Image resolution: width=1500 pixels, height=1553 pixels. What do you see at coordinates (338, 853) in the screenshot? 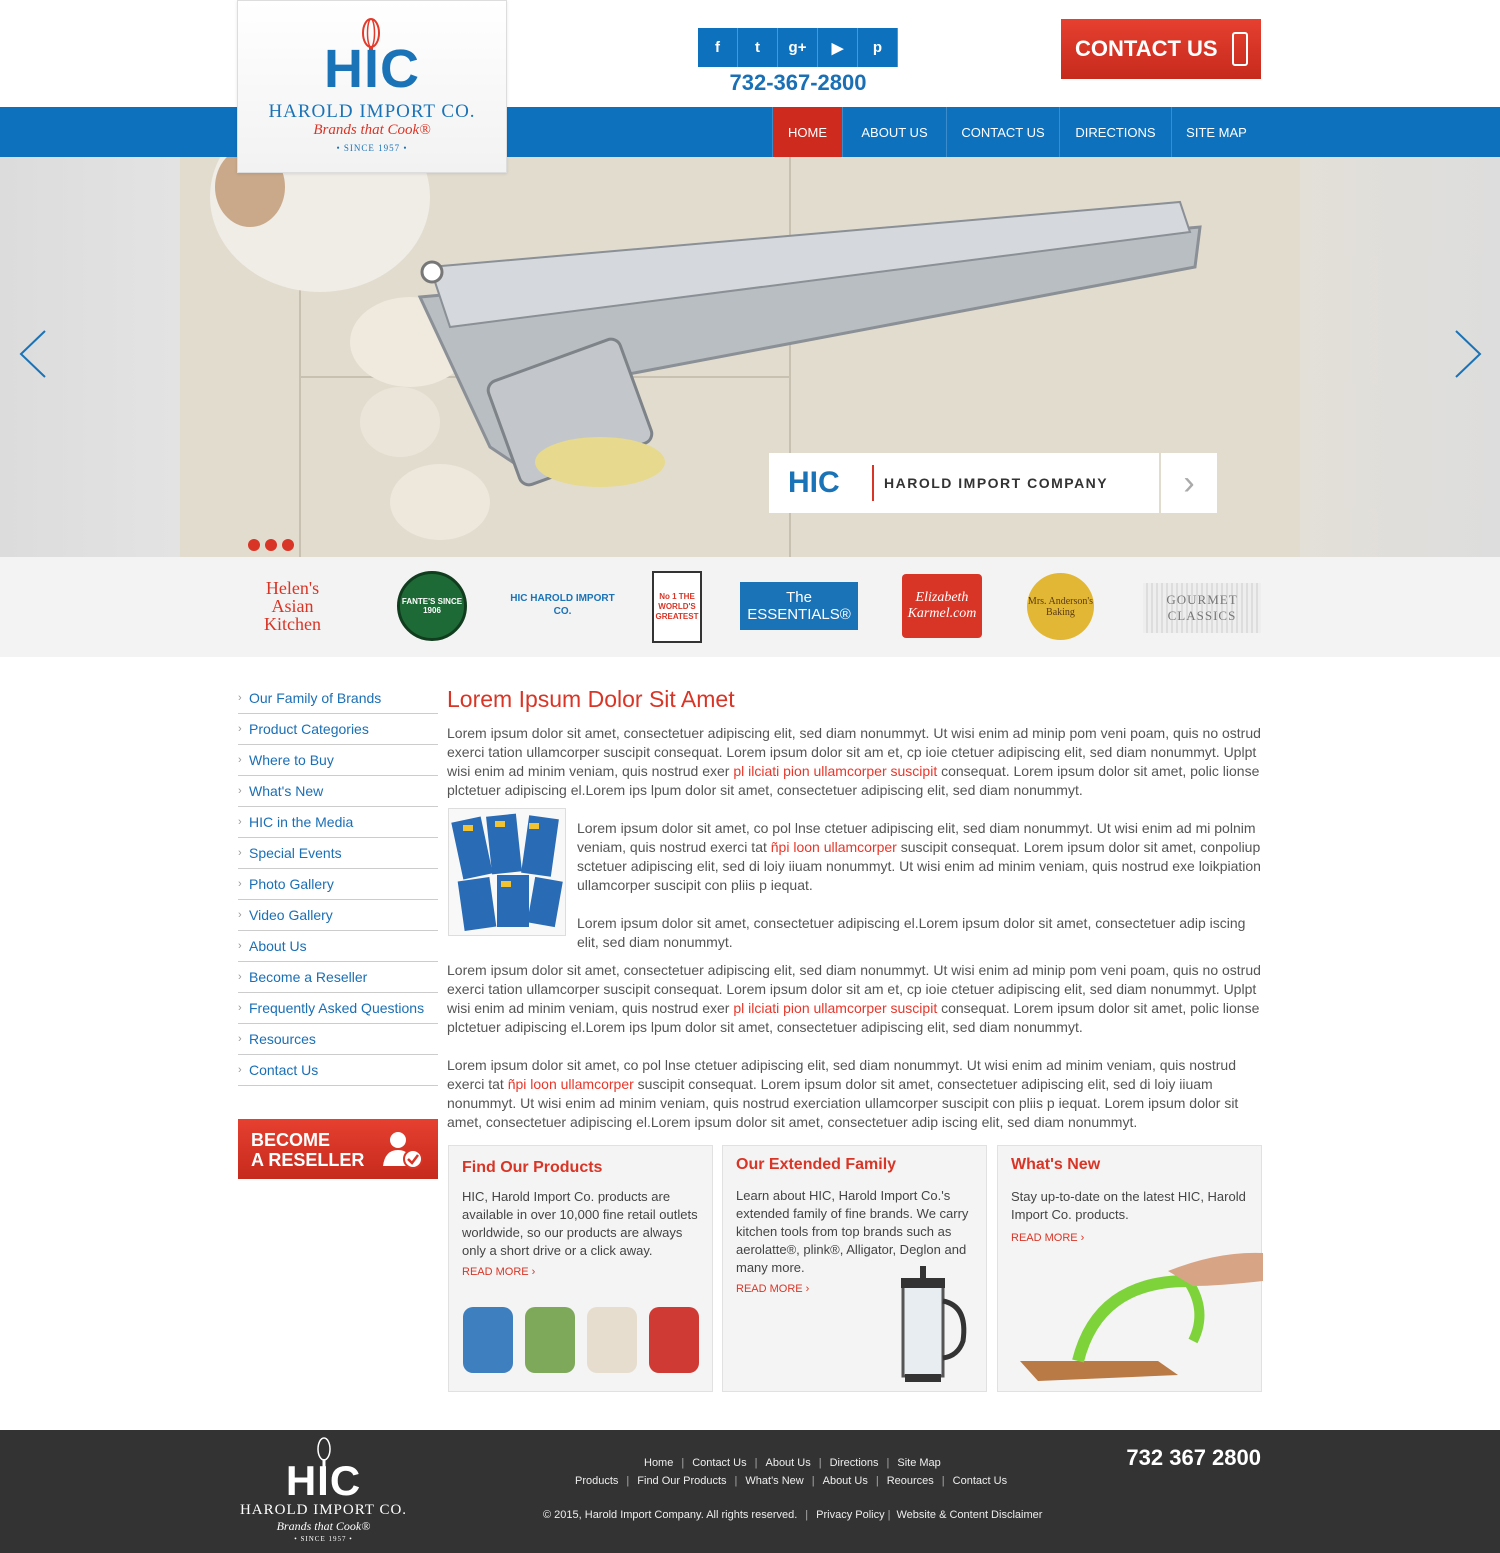
I see `sidebar-item-special-events: › Special Events` at bounding box center [338, 853].